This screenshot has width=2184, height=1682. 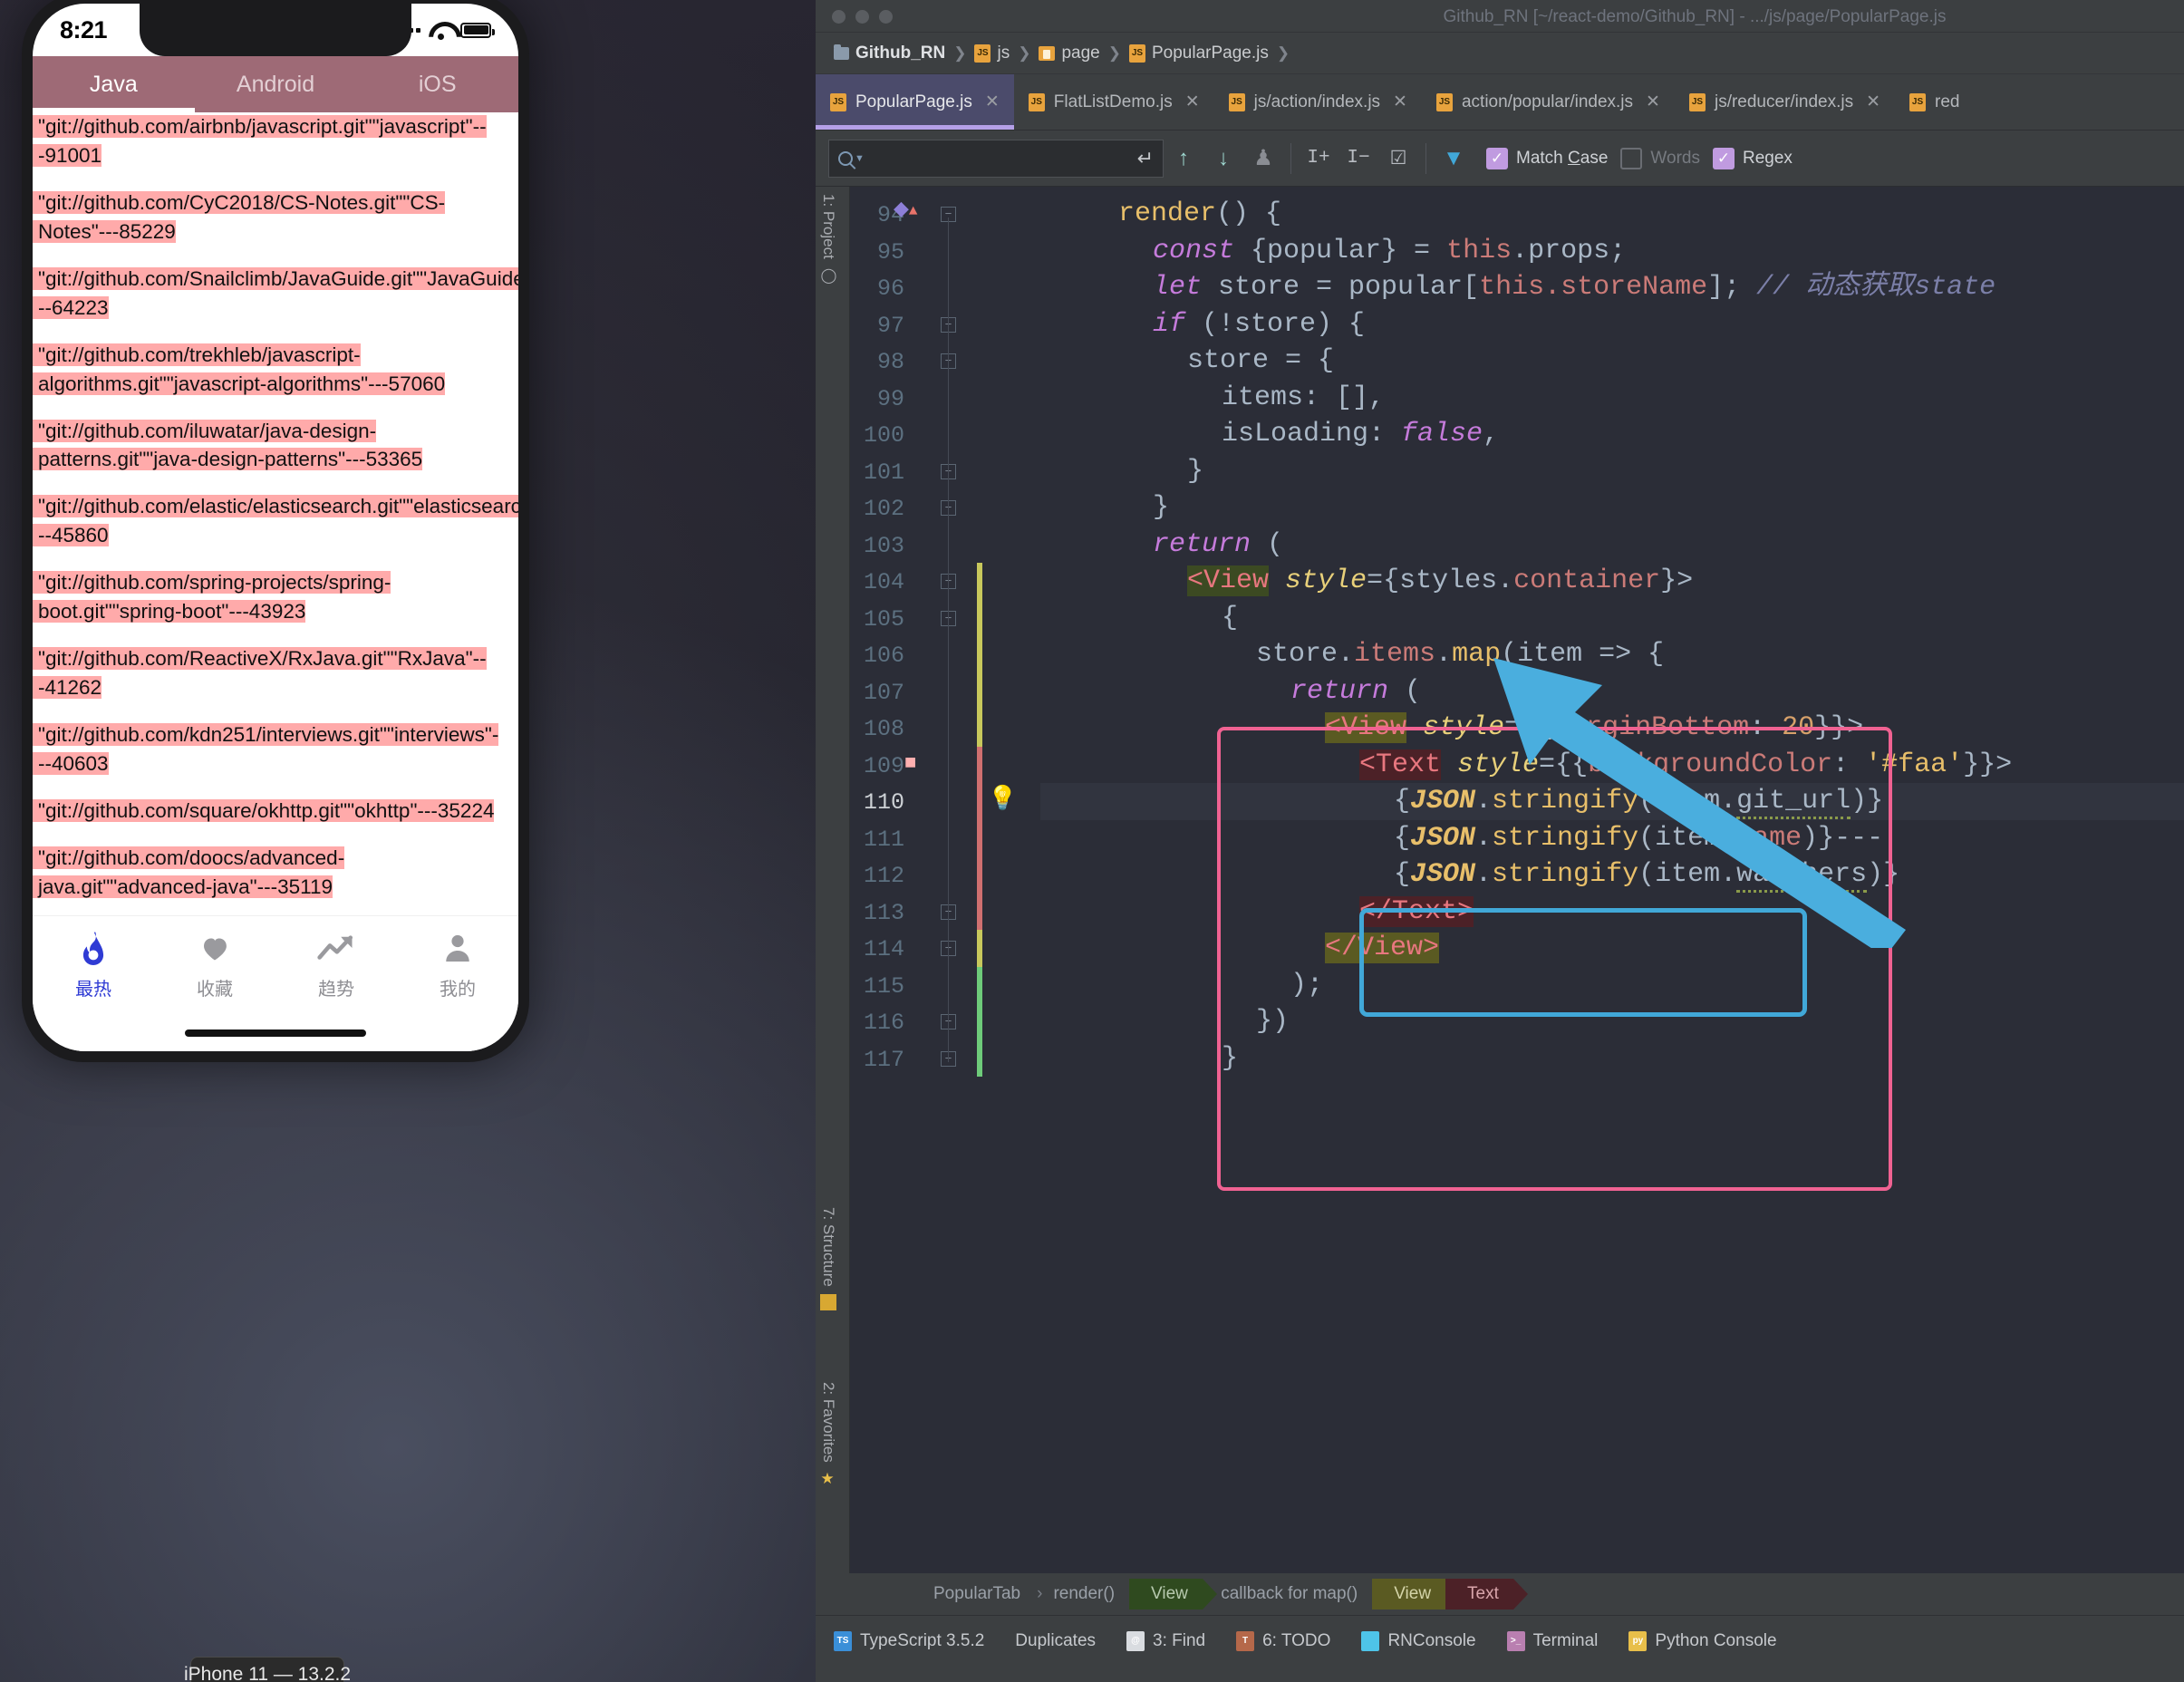 What do you see at coordinates (1547, 158) in the screenshot?
I see `match-case-option: ✓ Match Case` at bounding box center [1547, 158].